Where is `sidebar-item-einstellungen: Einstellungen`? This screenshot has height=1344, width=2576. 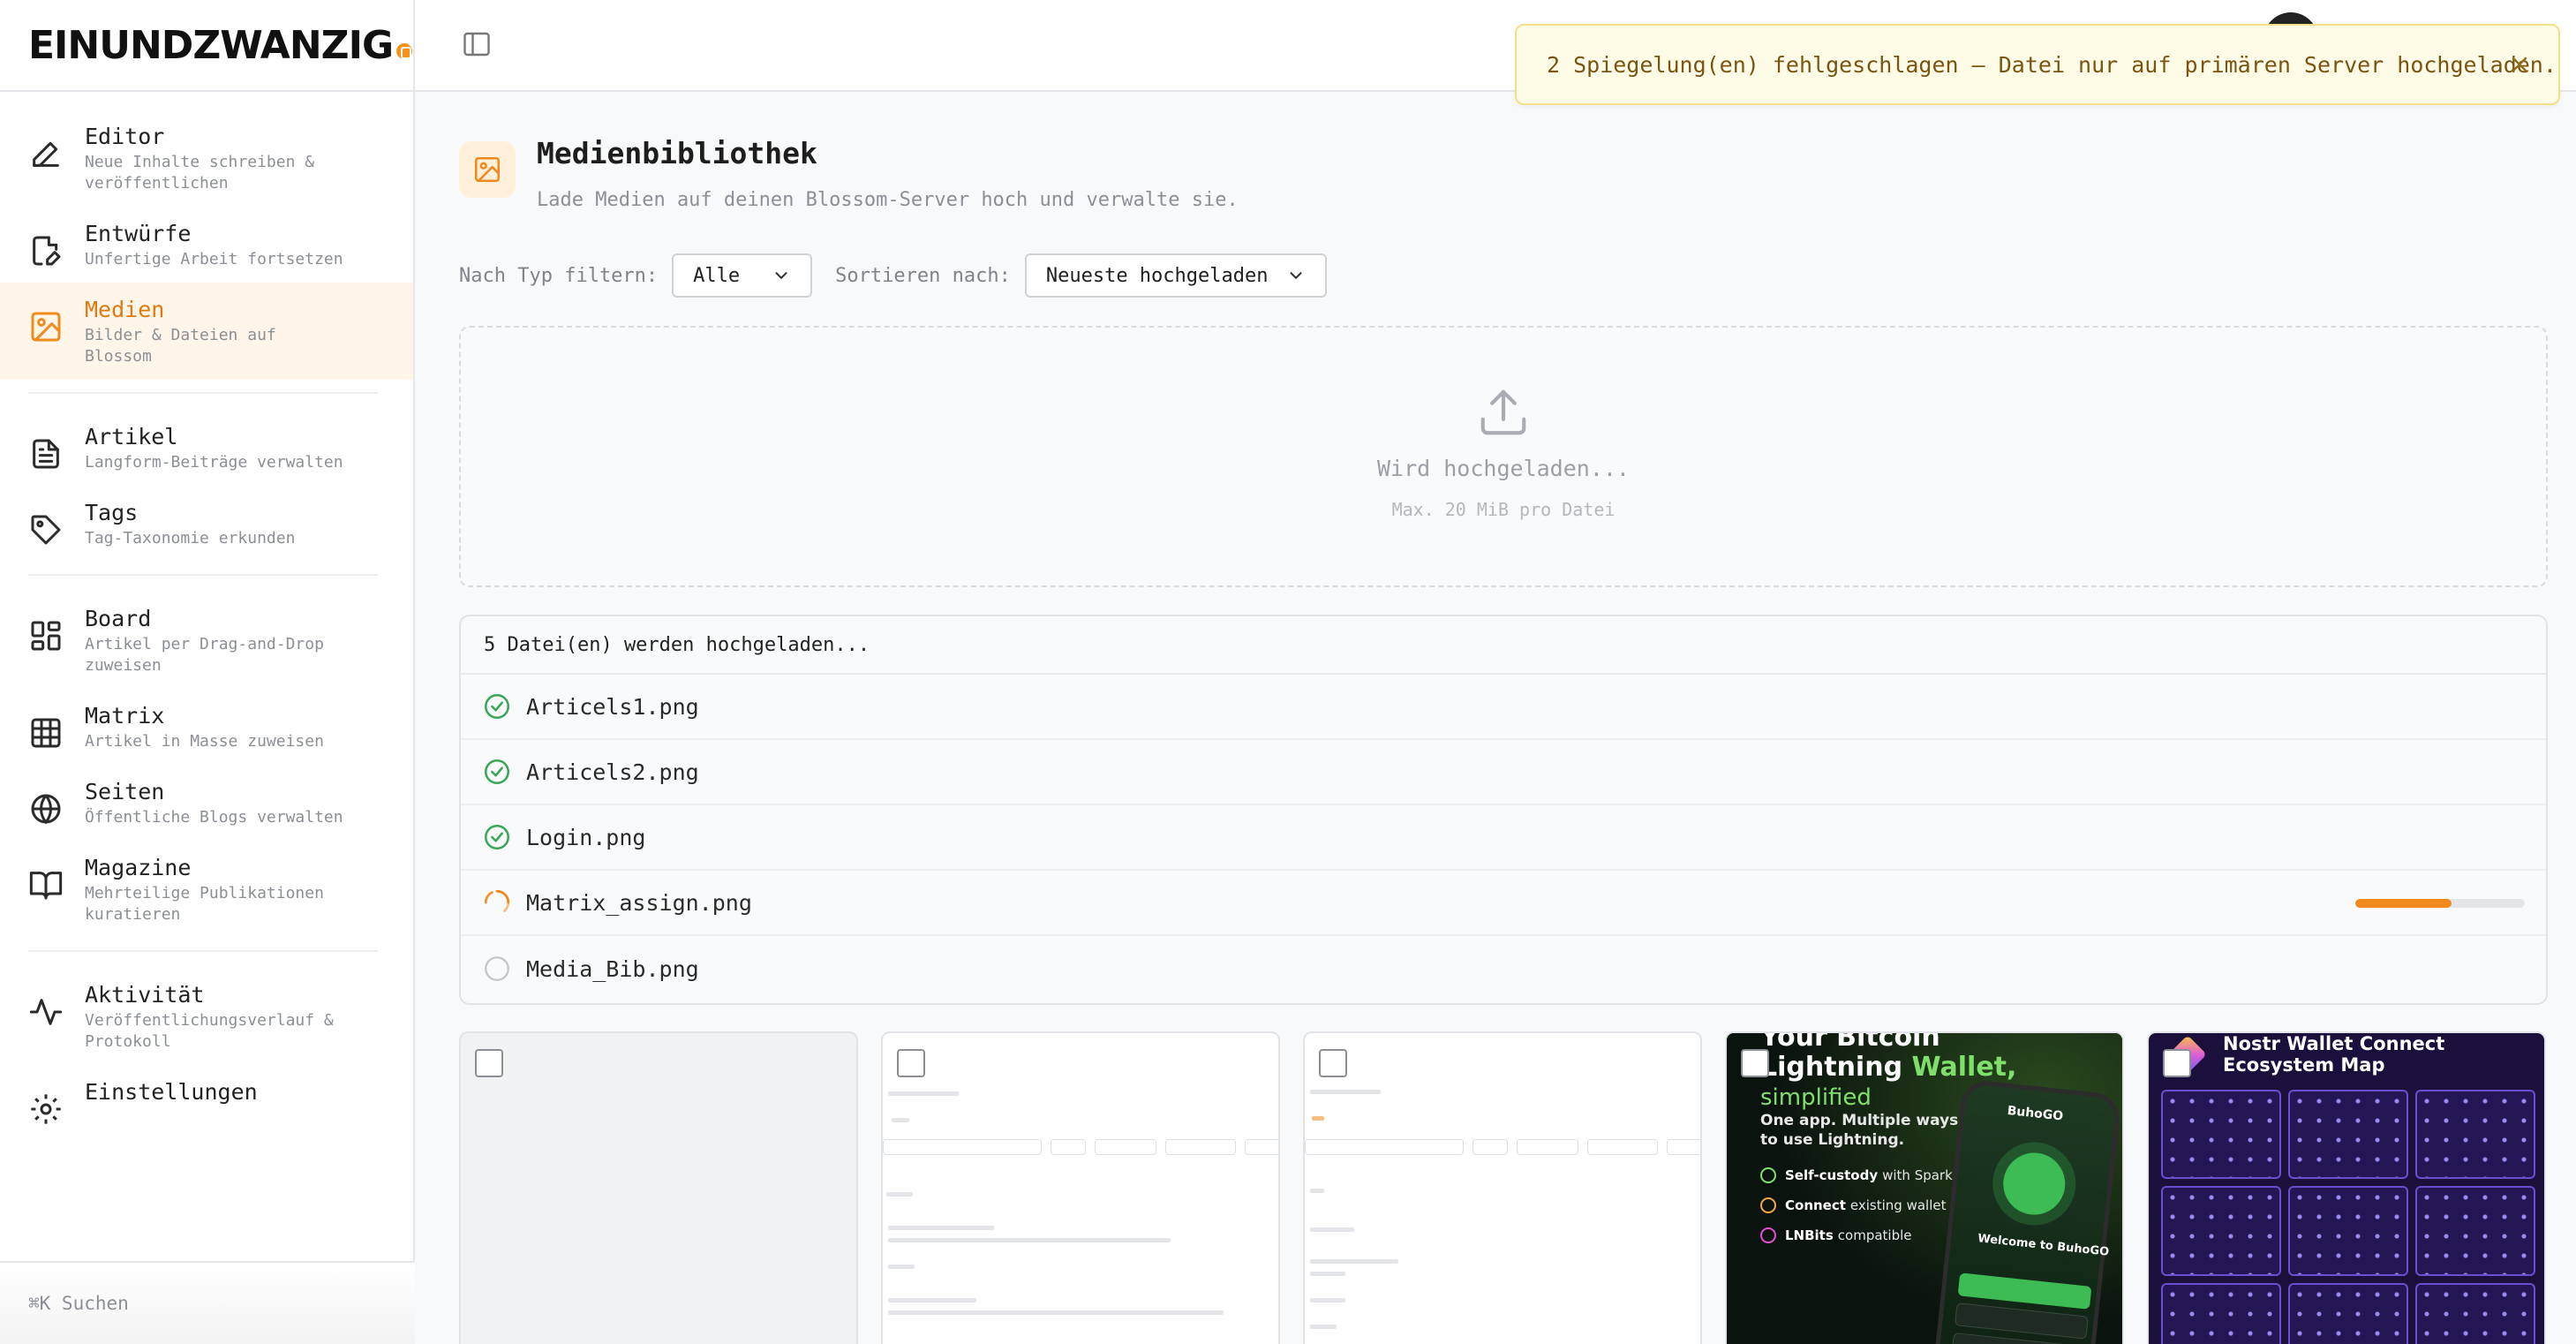
sidebar-item-einstellungen: Einstellungen is located at coordinates (207, 1102).